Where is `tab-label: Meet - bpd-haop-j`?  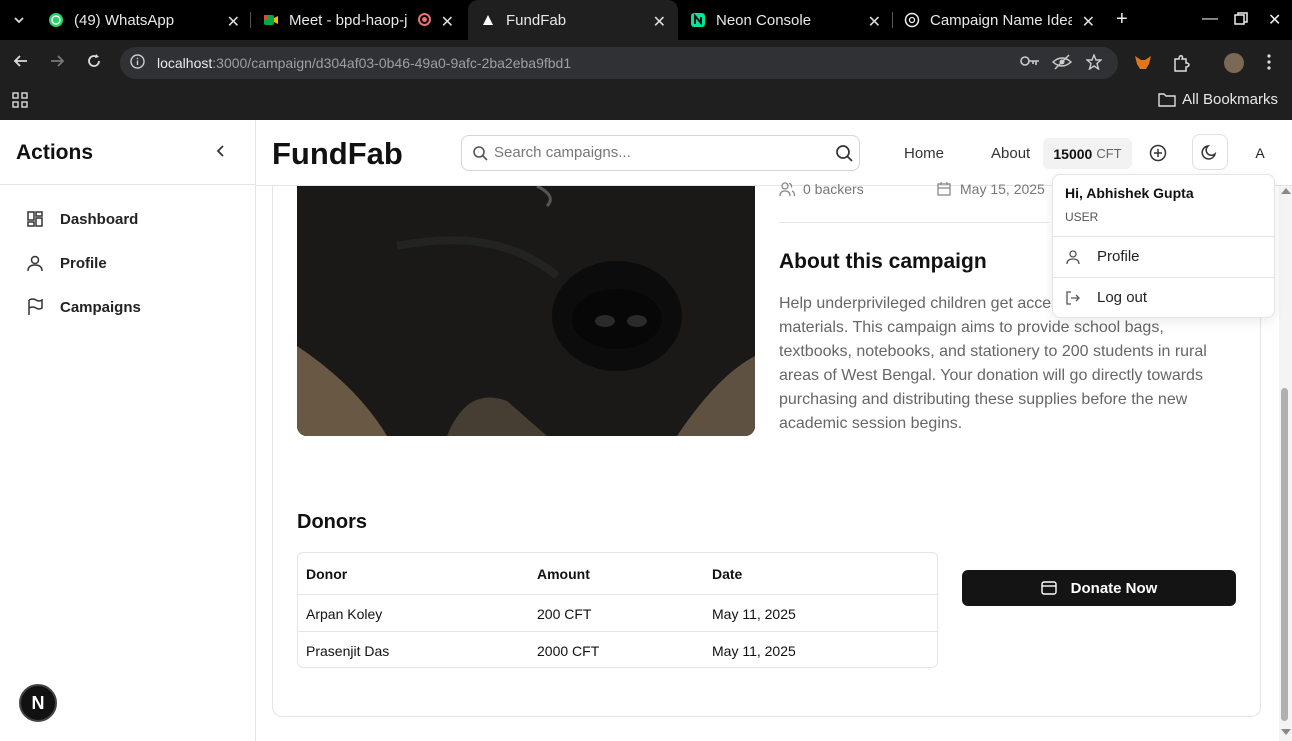
tab-label: Meet - bpd-haop-j is located at coordinates (348, 20).